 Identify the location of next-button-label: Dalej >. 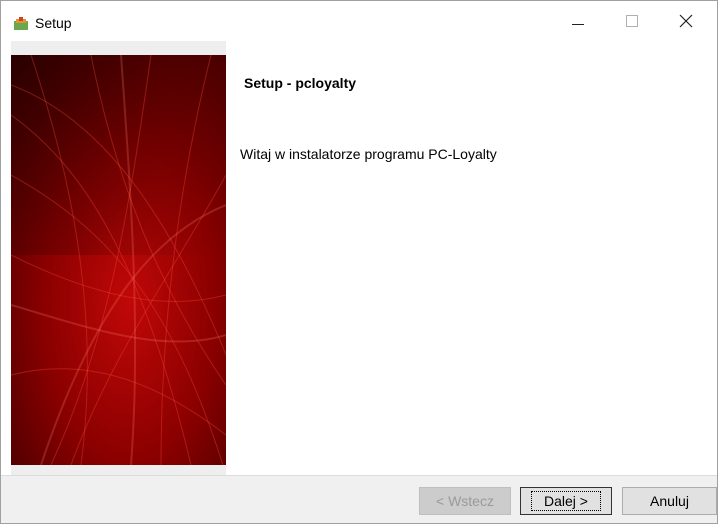
(566, 501).